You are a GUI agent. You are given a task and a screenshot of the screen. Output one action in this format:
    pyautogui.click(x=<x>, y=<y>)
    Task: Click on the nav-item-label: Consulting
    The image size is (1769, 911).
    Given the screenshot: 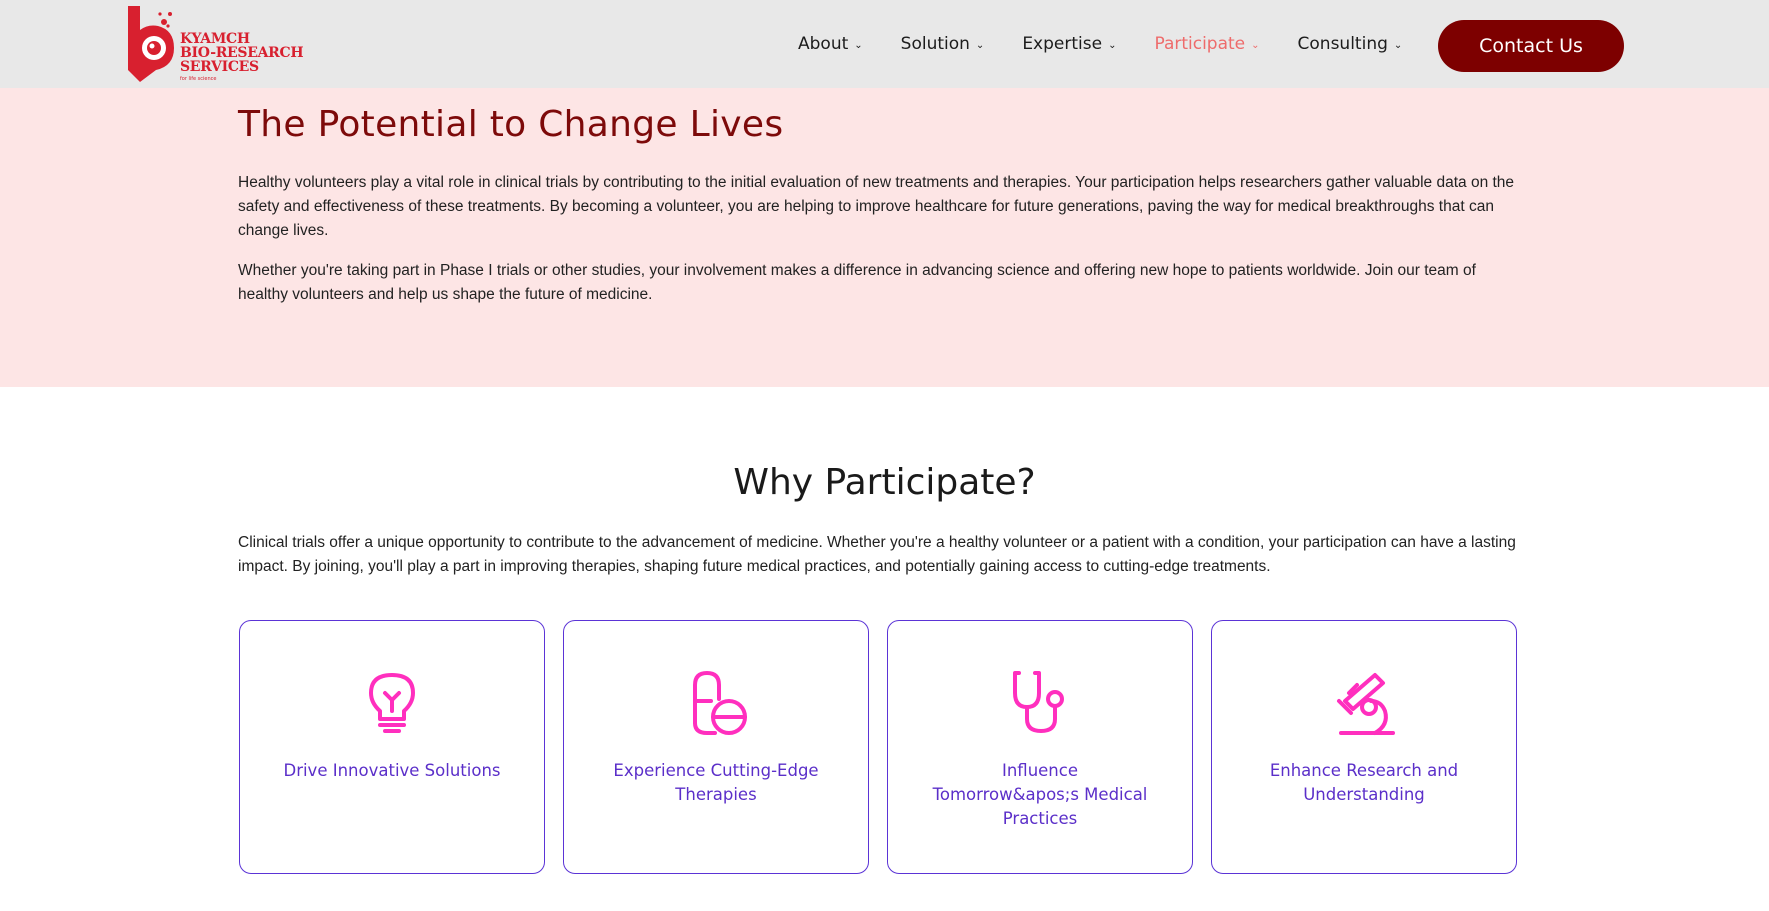 What is the action you would take?
    pyautogui.click(x=1342, y=44)
    